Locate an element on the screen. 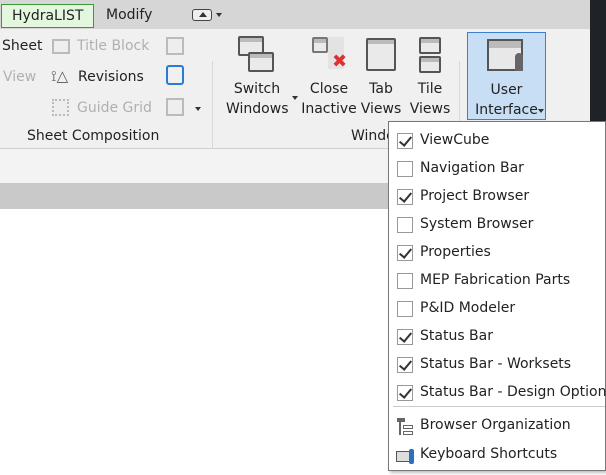 The image size is (606, 475). menu-item-label: Status Bar - Worksets is located at coordinates (496, 364).